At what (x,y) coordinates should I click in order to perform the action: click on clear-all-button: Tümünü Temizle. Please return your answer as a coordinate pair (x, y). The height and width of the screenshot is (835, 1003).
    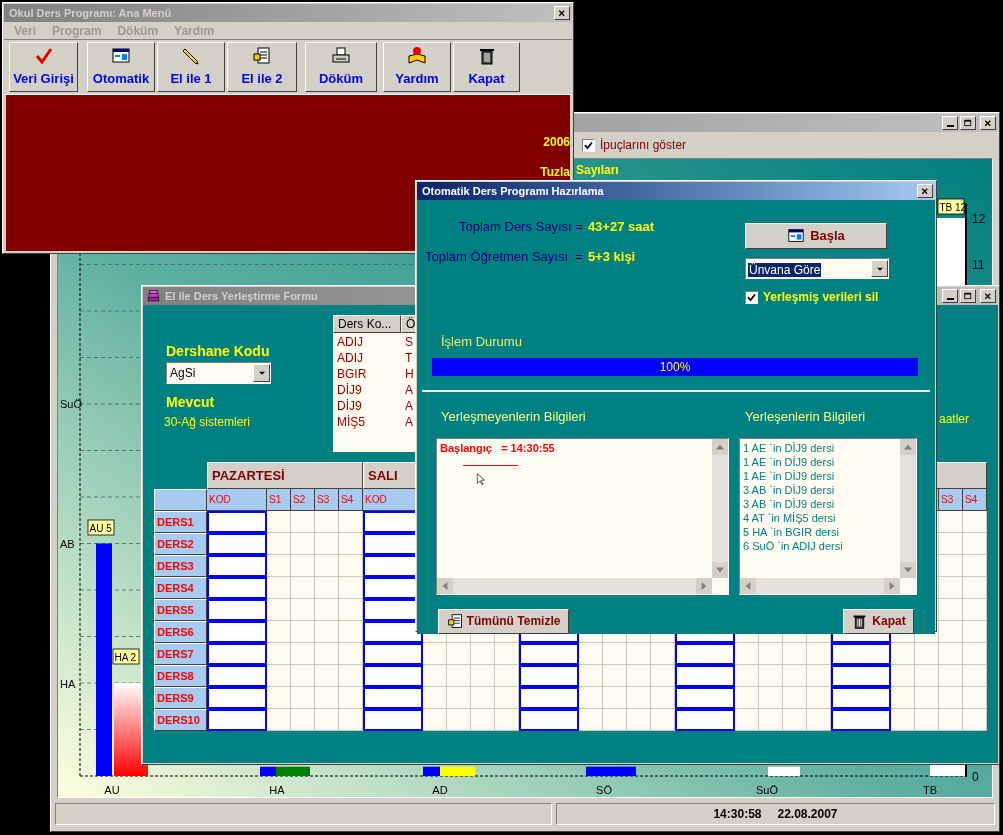
    Looking at the image, I should click on (503, 621).